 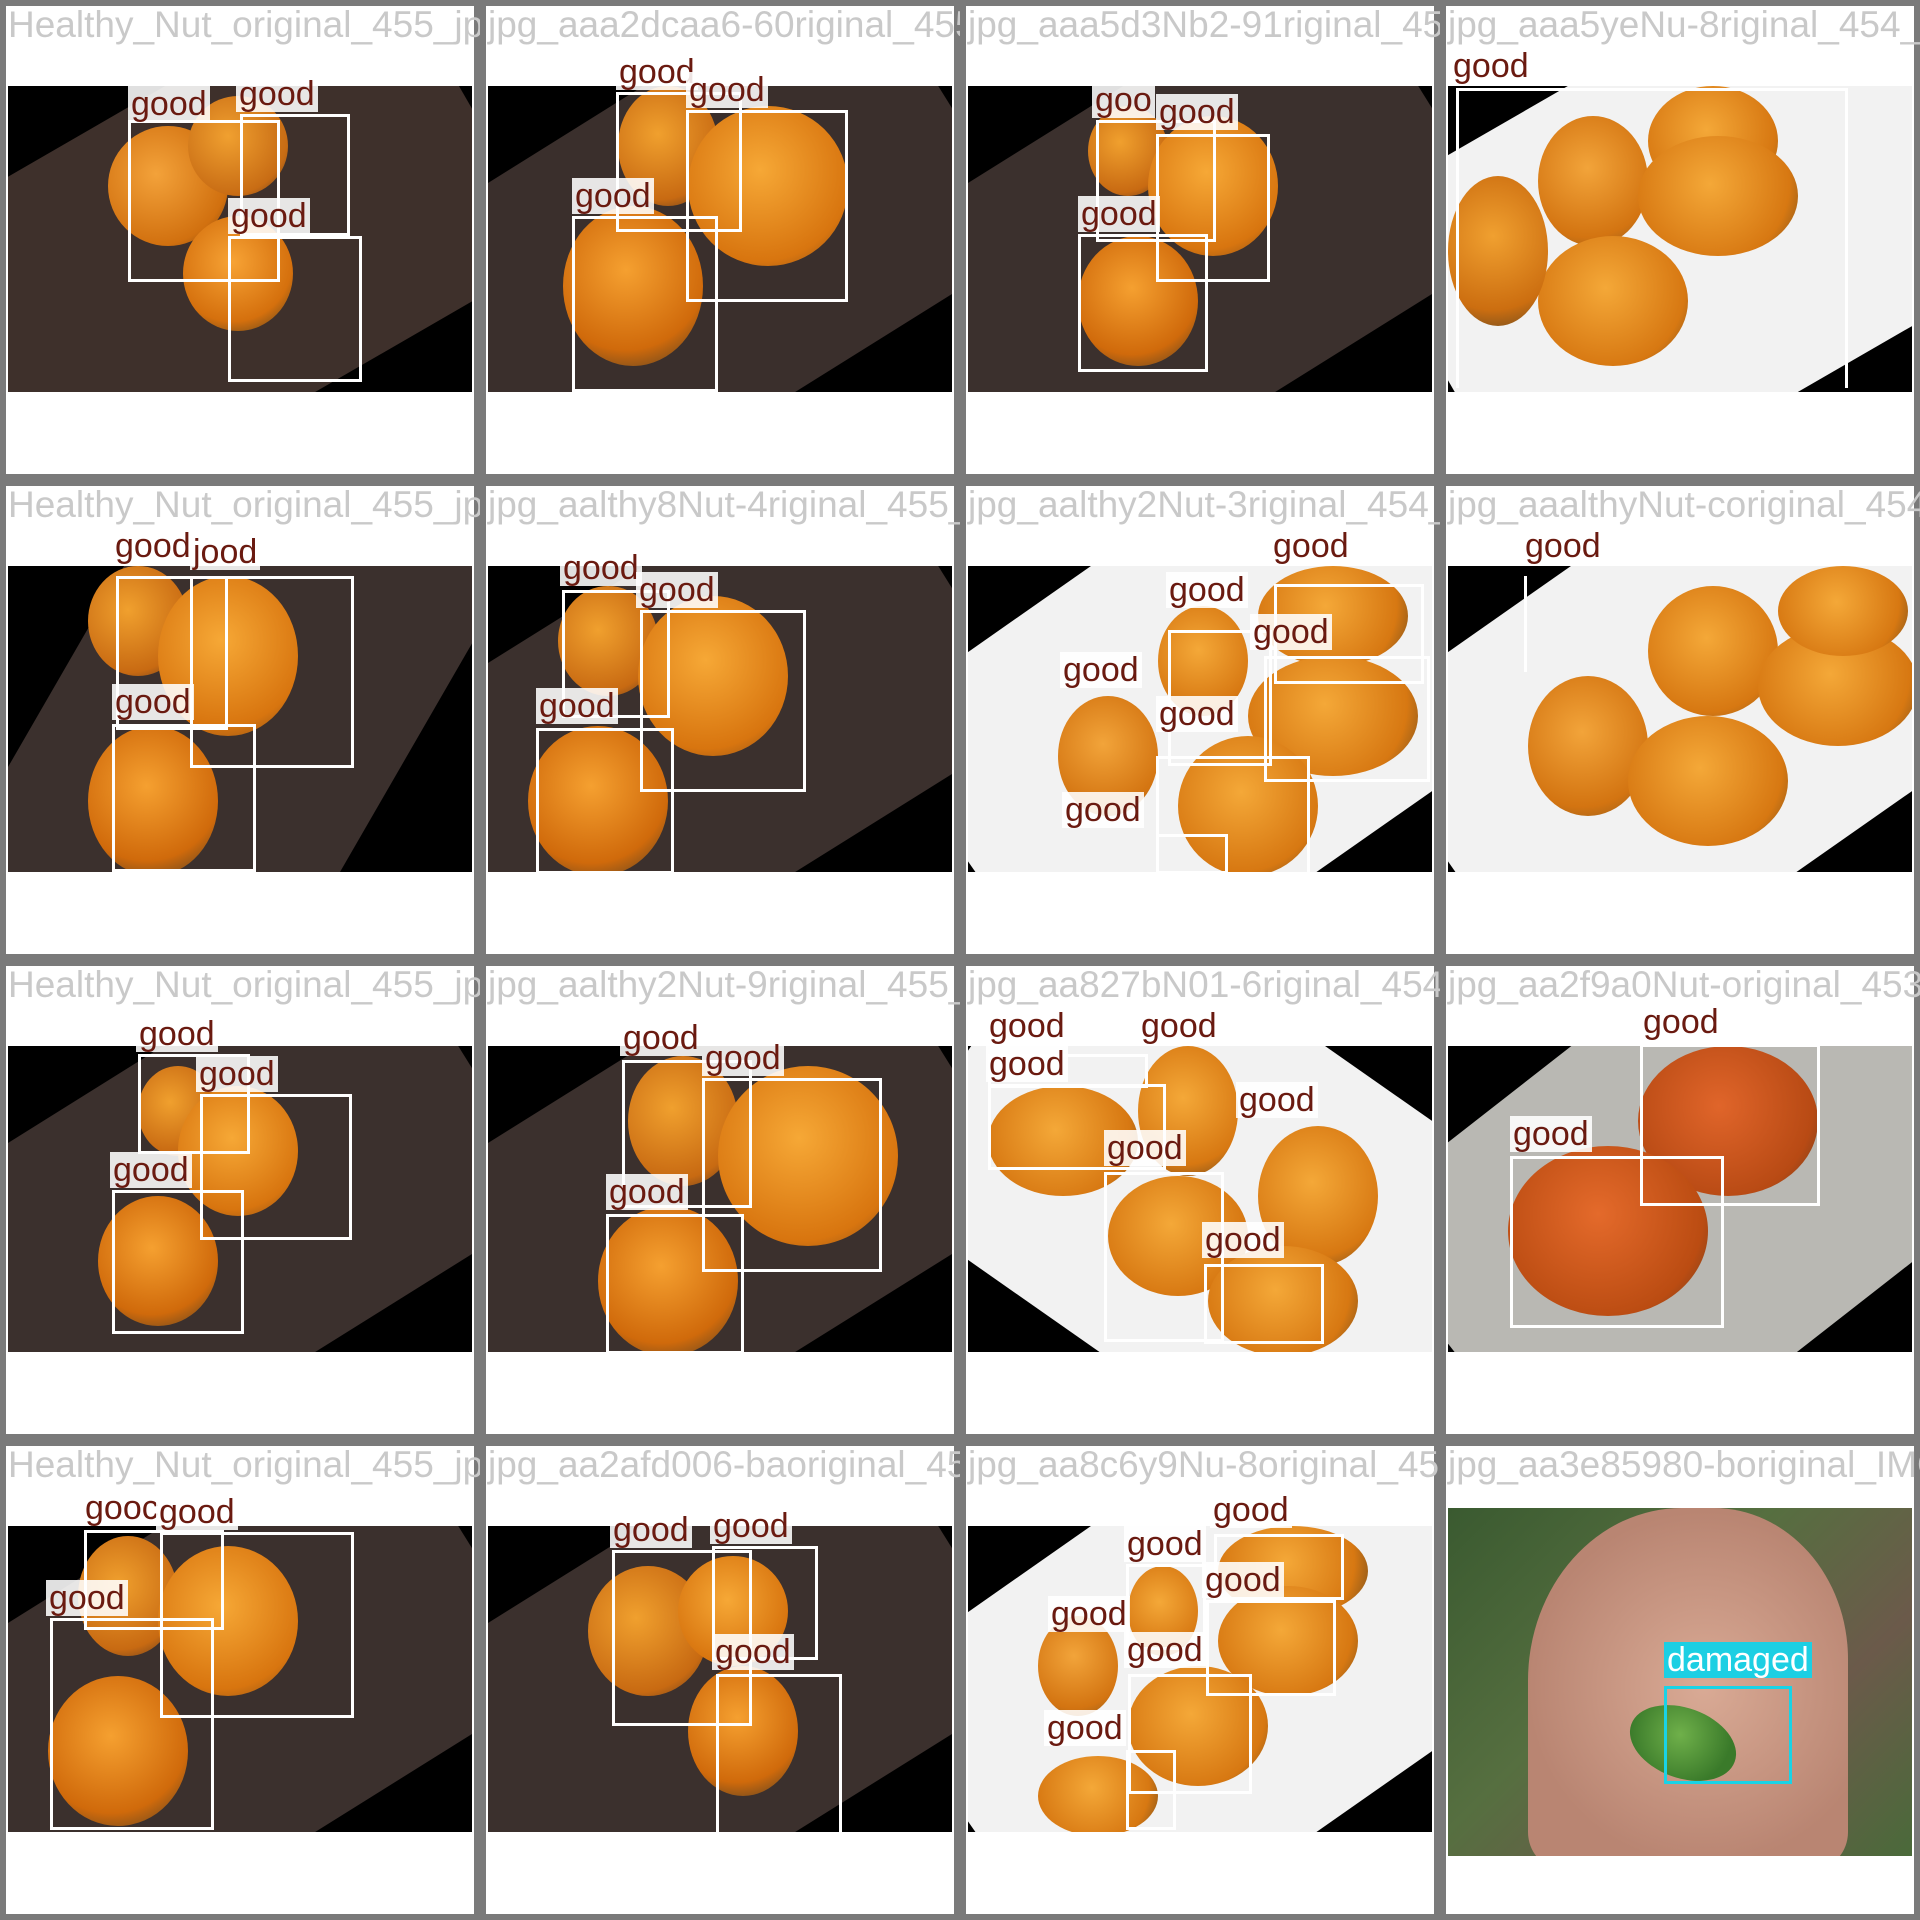 What do you see at coordinates (724, 984) in the screenshot?
I see `image-caption: jpg_aalthy2Nut-9riginal_455_jp` at bounding box center [724, 984].